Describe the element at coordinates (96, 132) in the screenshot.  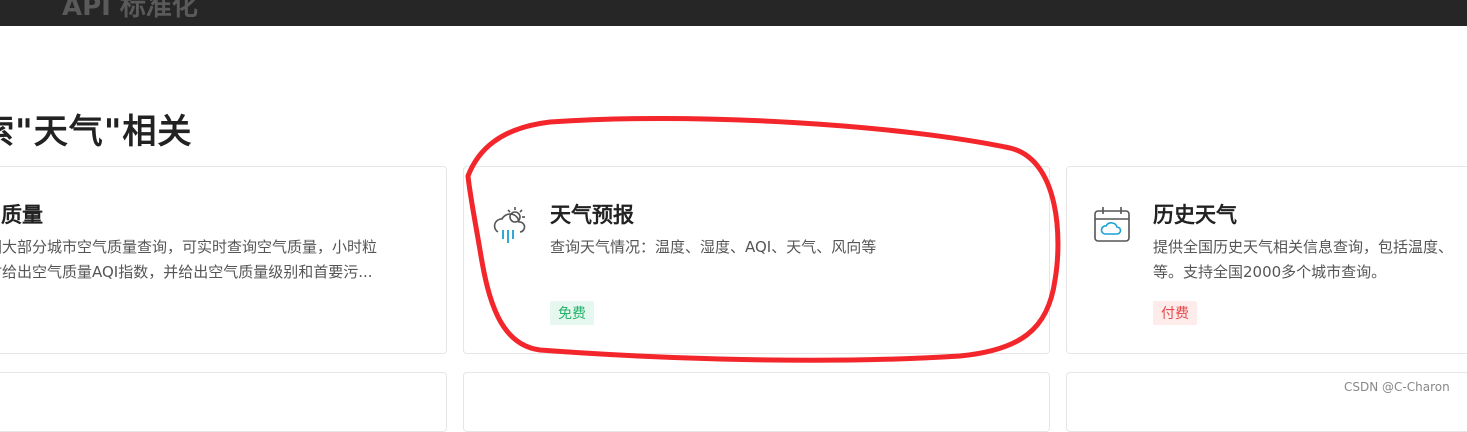
I see `search-results-heading: 索"天气"相关` at that location.